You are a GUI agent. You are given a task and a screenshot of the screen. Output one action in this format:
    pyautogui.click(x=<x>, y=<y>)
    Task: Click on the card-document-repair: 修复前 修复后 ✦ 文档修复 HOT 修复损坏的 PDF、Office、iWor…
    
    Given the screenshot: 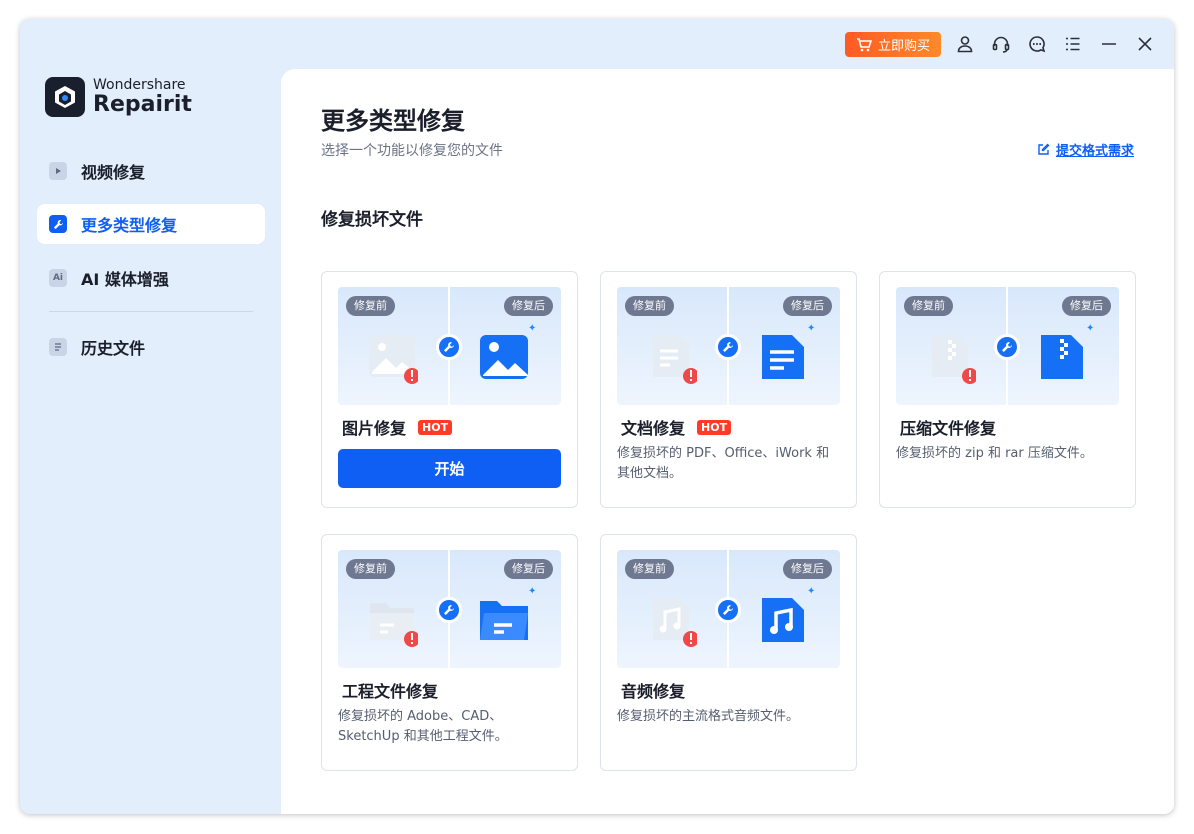 What is the action you would take?
    pyautogui.click(x=728, y=389)
    